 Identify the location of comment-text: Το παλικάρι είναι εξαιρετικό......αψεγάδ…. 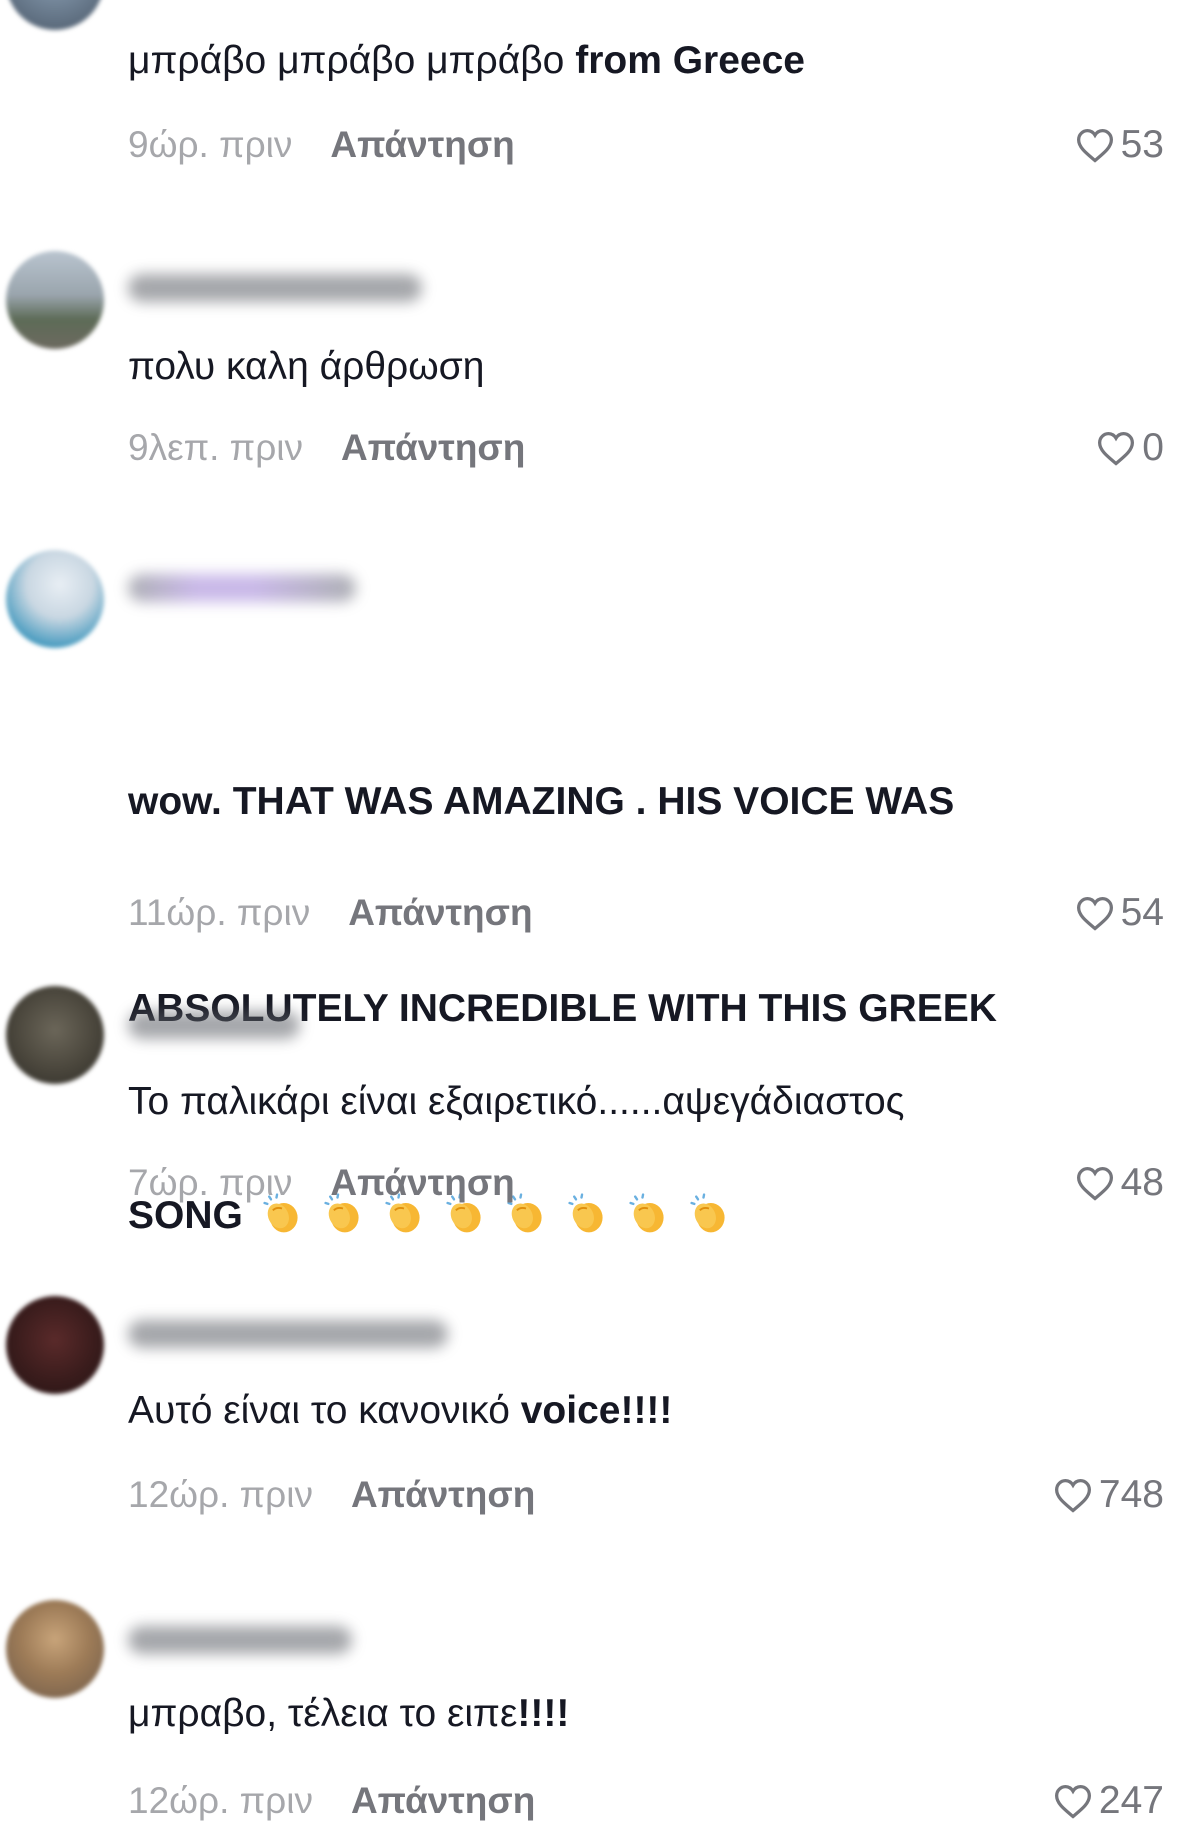
(516, 1101).